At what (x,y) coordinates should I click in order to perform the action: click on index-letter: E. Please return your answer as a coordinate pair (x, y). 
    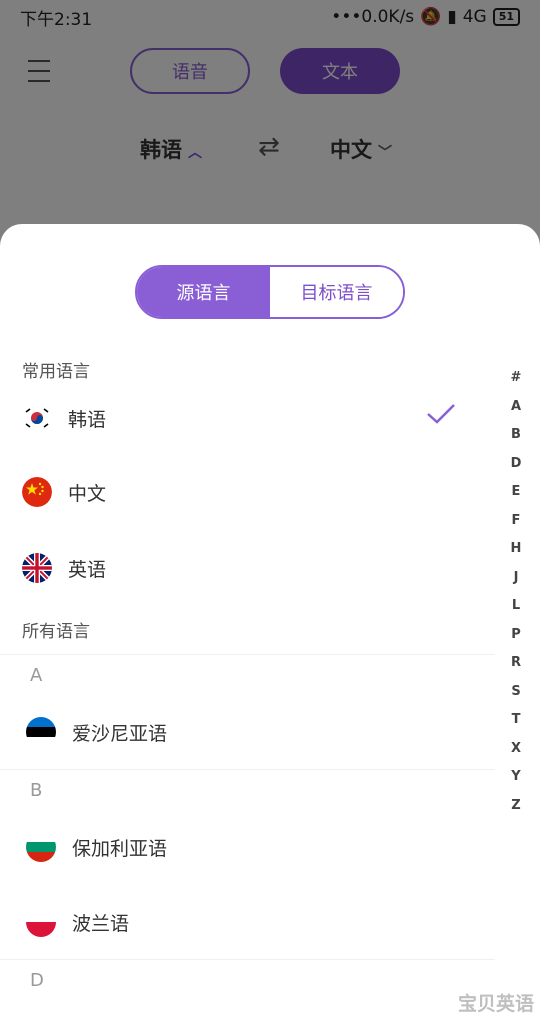
    Looking at the image, I should click on (516, 492).